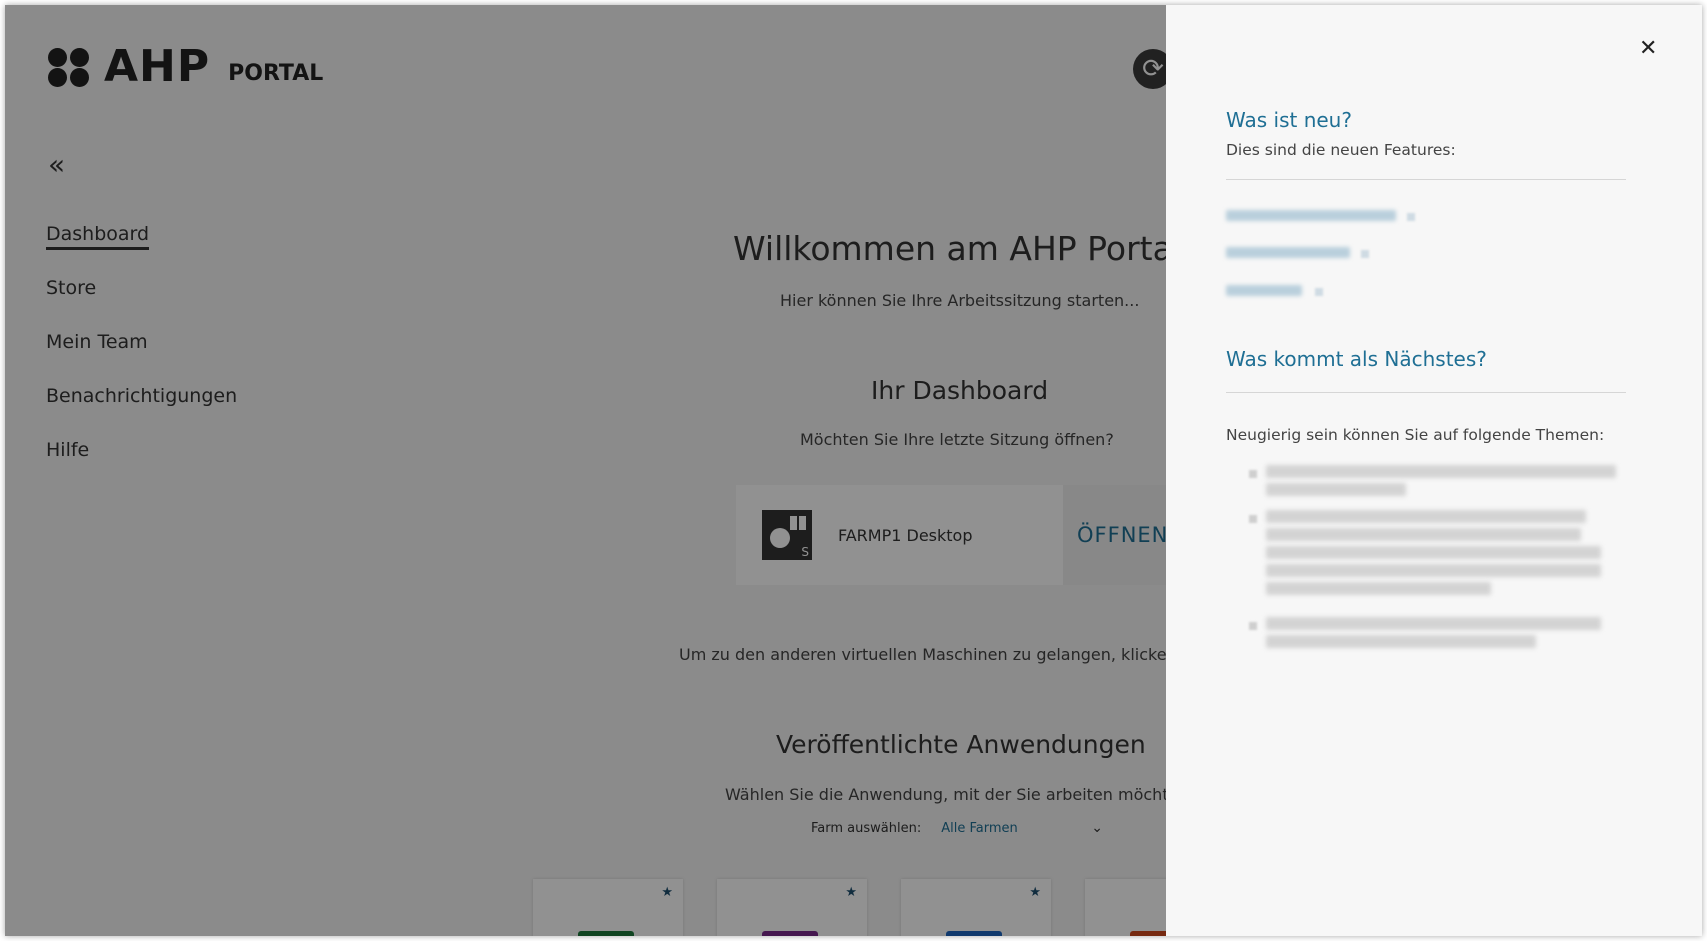 The width and height of the screenshot is (1707, 941). Describe the element at coordinates (141, 304) in the screenshot. I see `sidebar-item-store: Store` at that location.